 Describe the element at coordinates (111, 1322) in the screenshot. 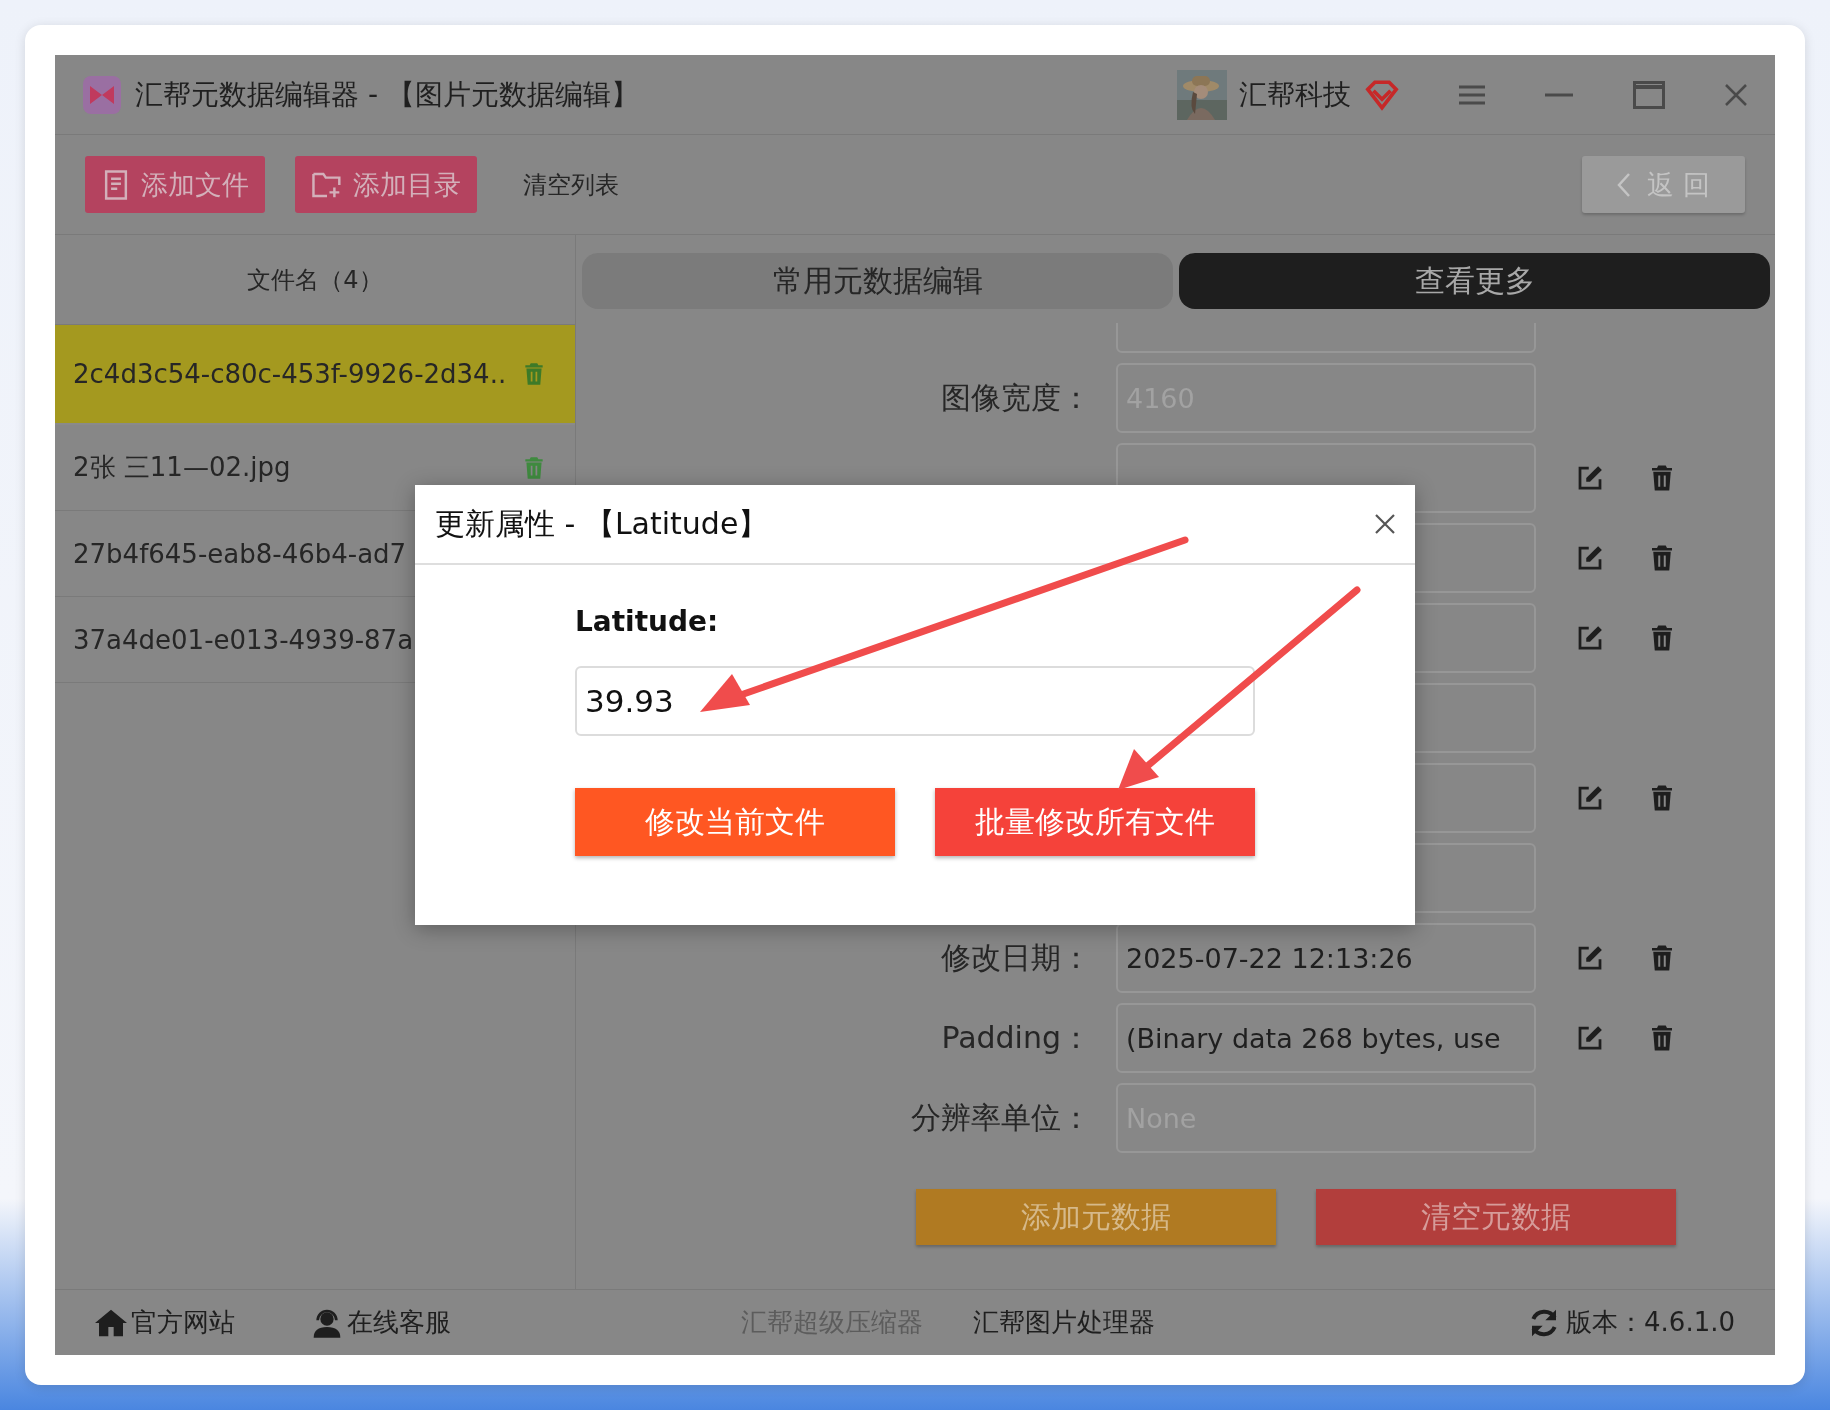

I see `home-icon` at that location.